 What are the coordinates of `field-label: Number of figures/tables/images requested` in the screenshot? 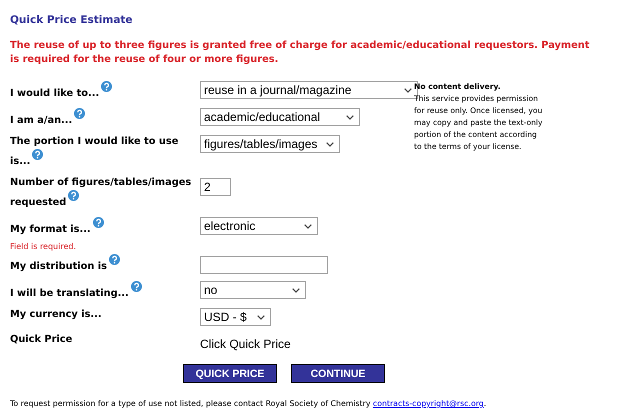 It's located at (101, 192).